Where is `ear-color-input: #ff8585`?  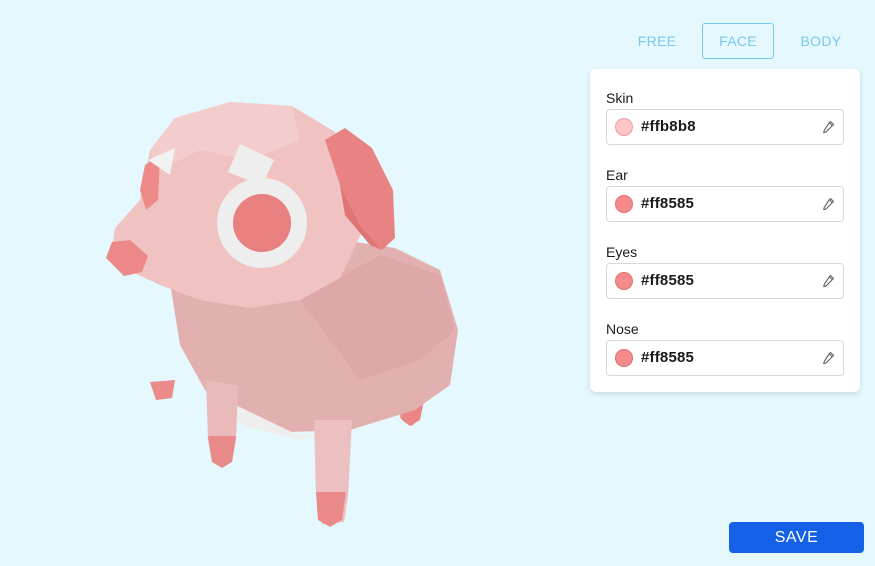
ear-color-input: #ff8585 is located at coordinates (725, 204).